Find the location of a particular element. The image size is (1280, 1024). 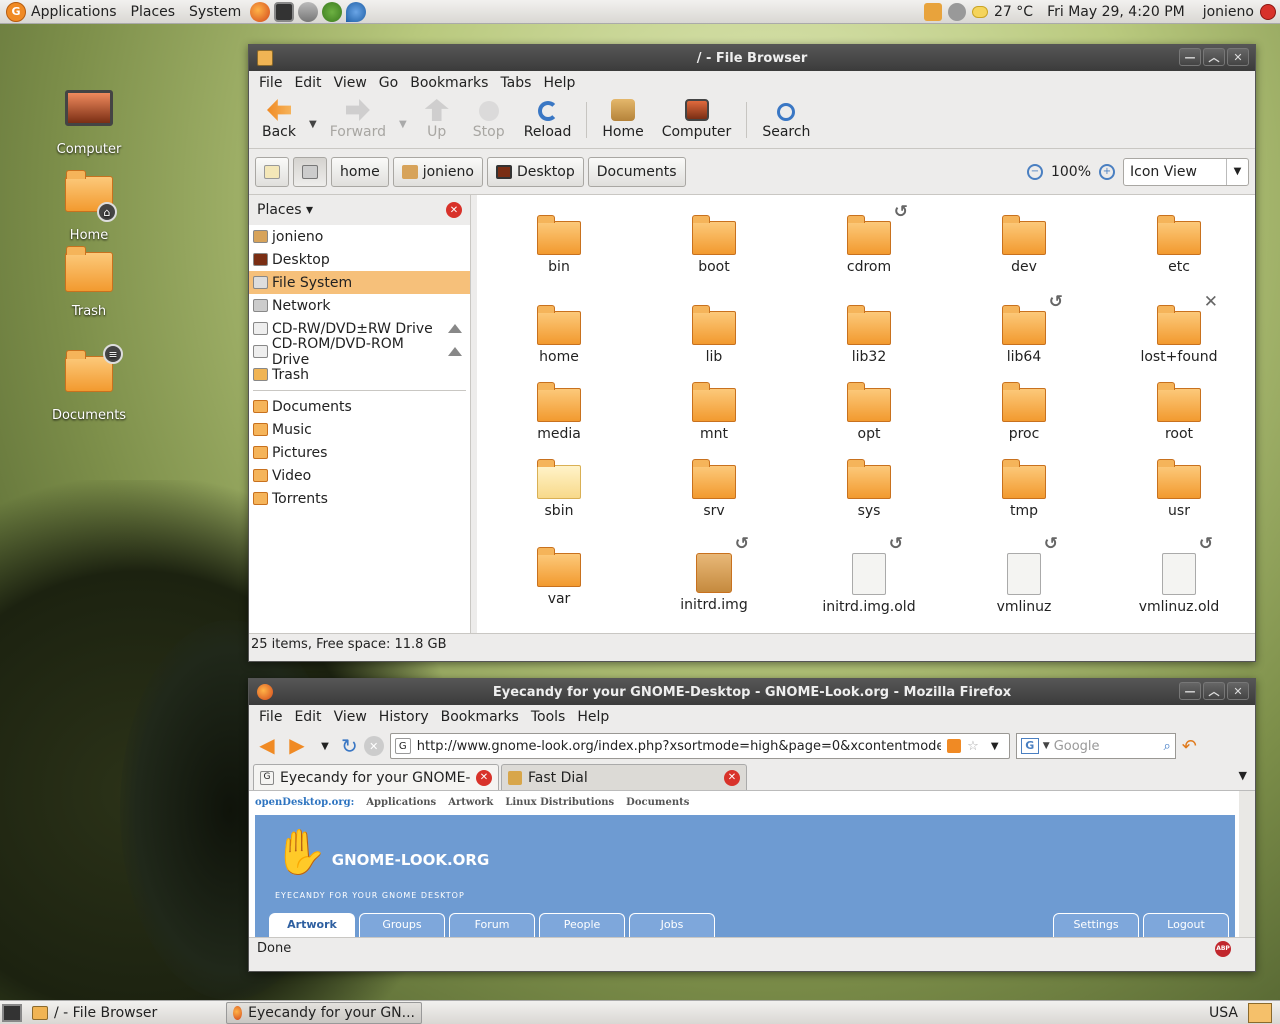

view-mode-select: Icon View ▼ is located at coordinates (1186, 171).